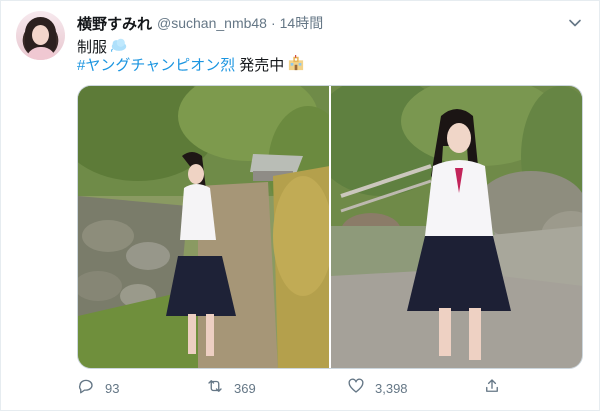  What do you see at coordinates (156, 66) in the screenshot?
I see `hashtag-link: #ヤングチャンピオン烈` at bounding box center [156, 66].